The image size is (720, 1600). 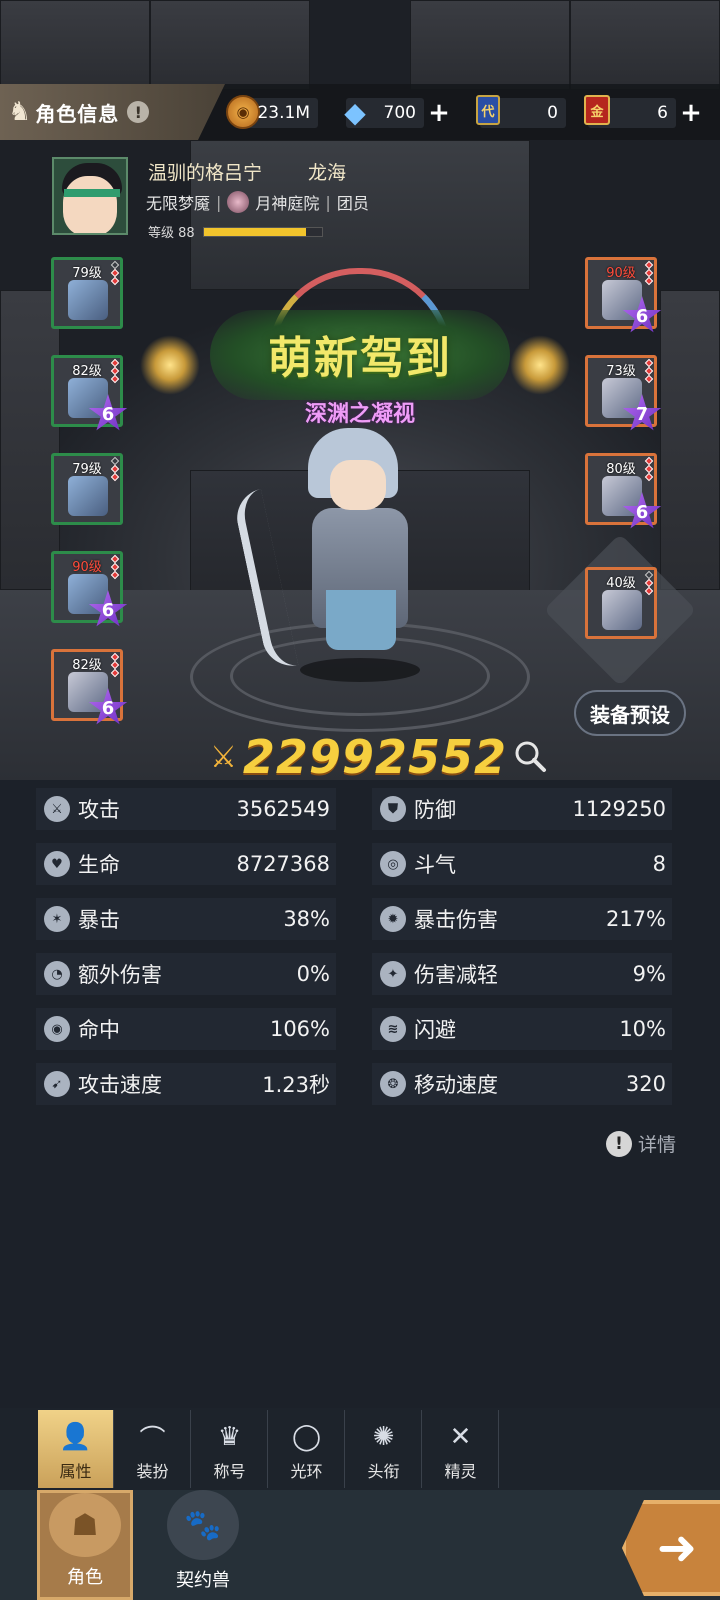 I want to click on equipment-slot: 80级 6, so click(x=623, y=491).